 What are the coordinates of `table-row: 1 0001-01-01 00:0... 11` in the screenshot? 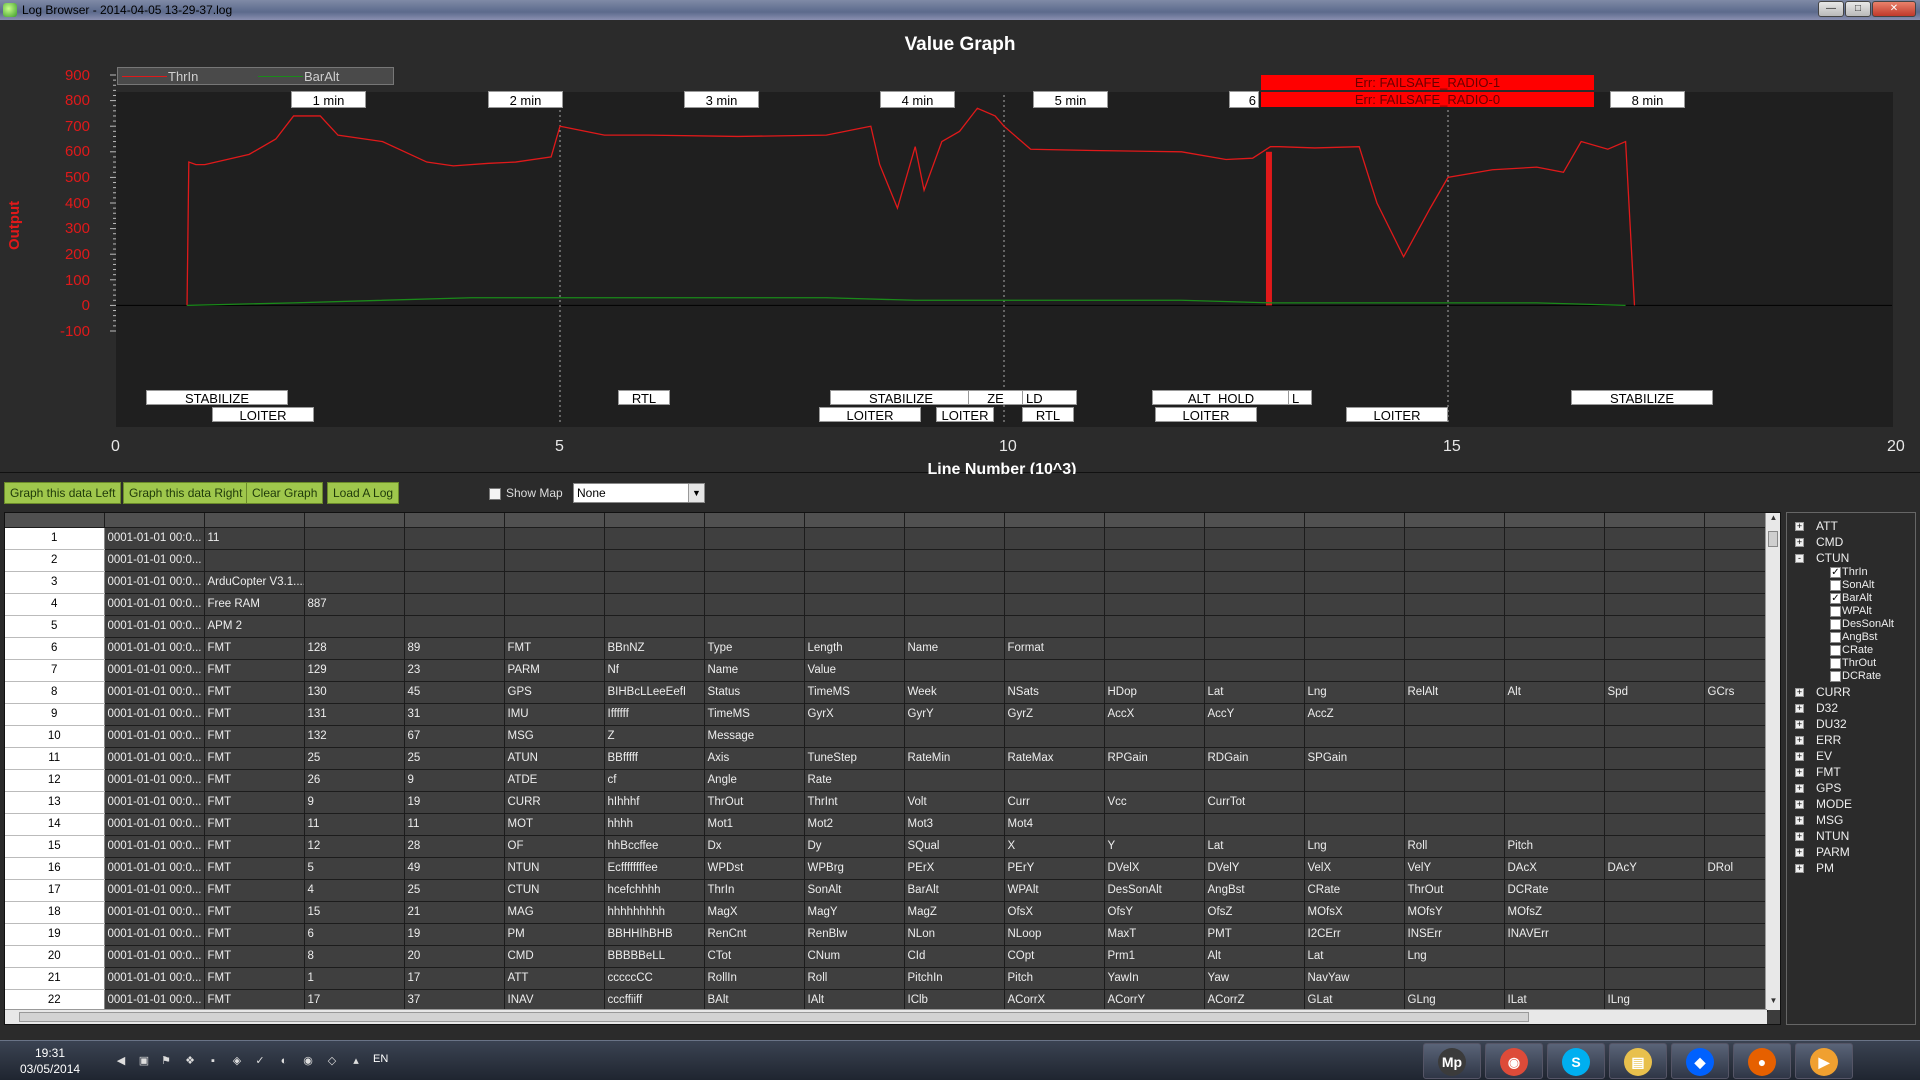 It's located at (886, 538).